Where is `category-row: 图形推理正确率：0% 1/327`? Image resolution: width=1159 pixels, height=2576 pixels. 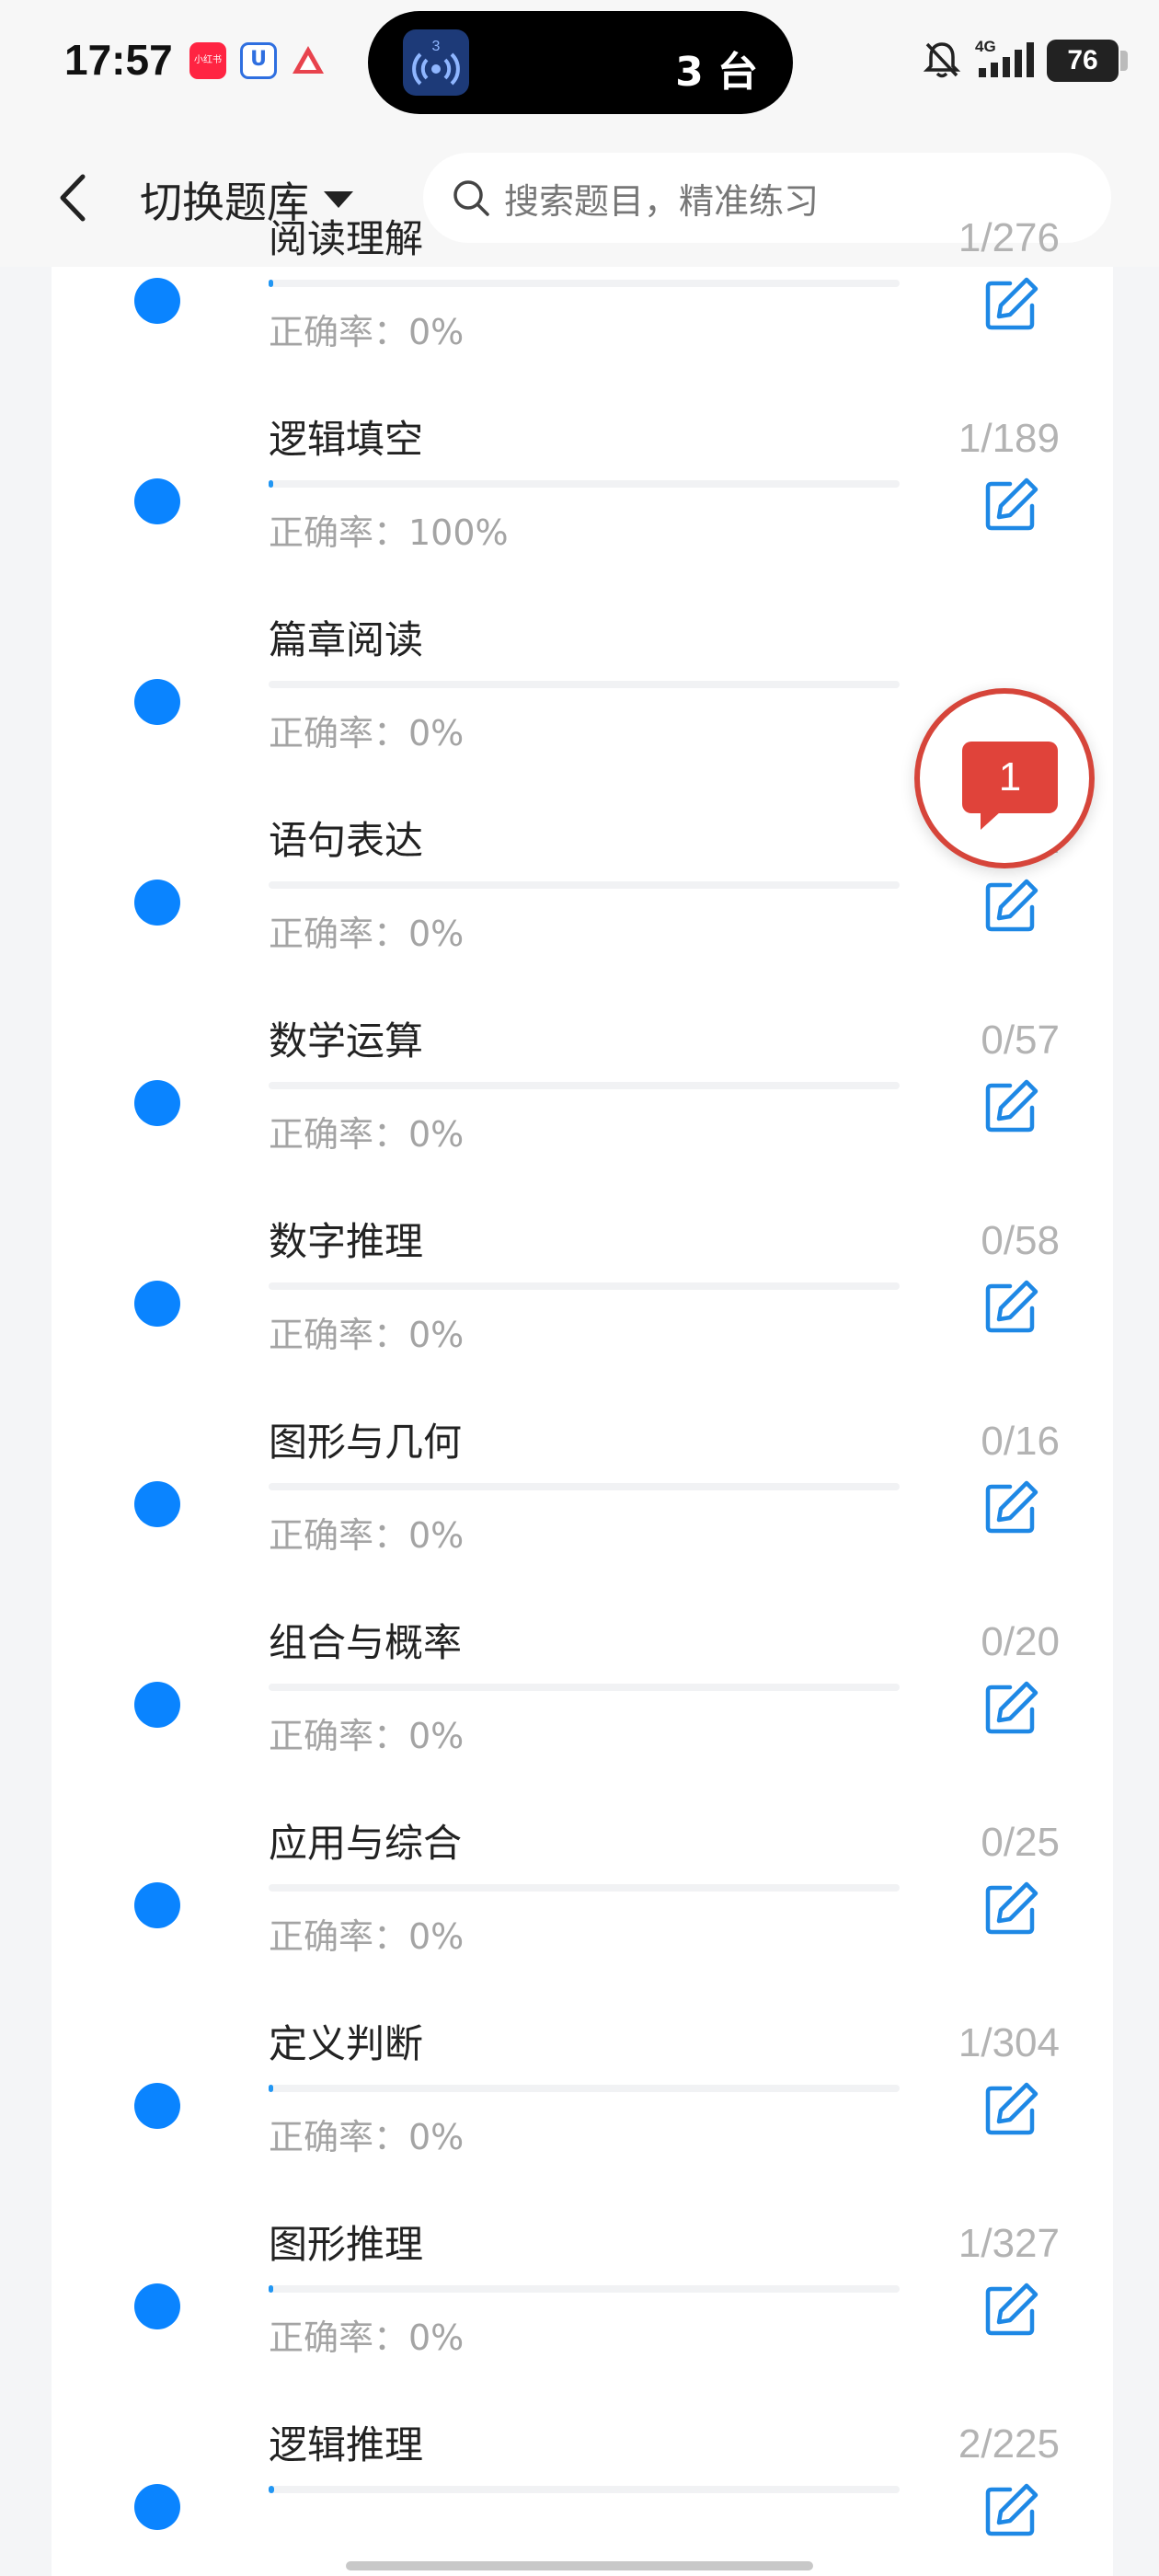
category-row: 图形推理正确率：0% 1/327 is located at coordinates (582, 2295).